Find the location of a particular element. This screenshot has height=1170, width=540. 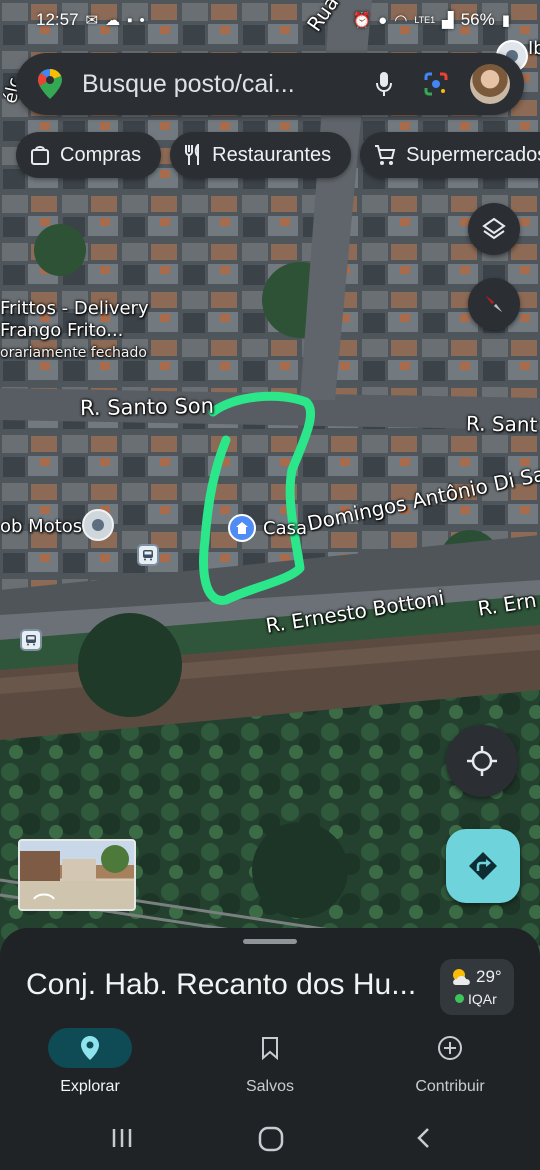

bookmark-icon is located at coordinates (270, 1048).